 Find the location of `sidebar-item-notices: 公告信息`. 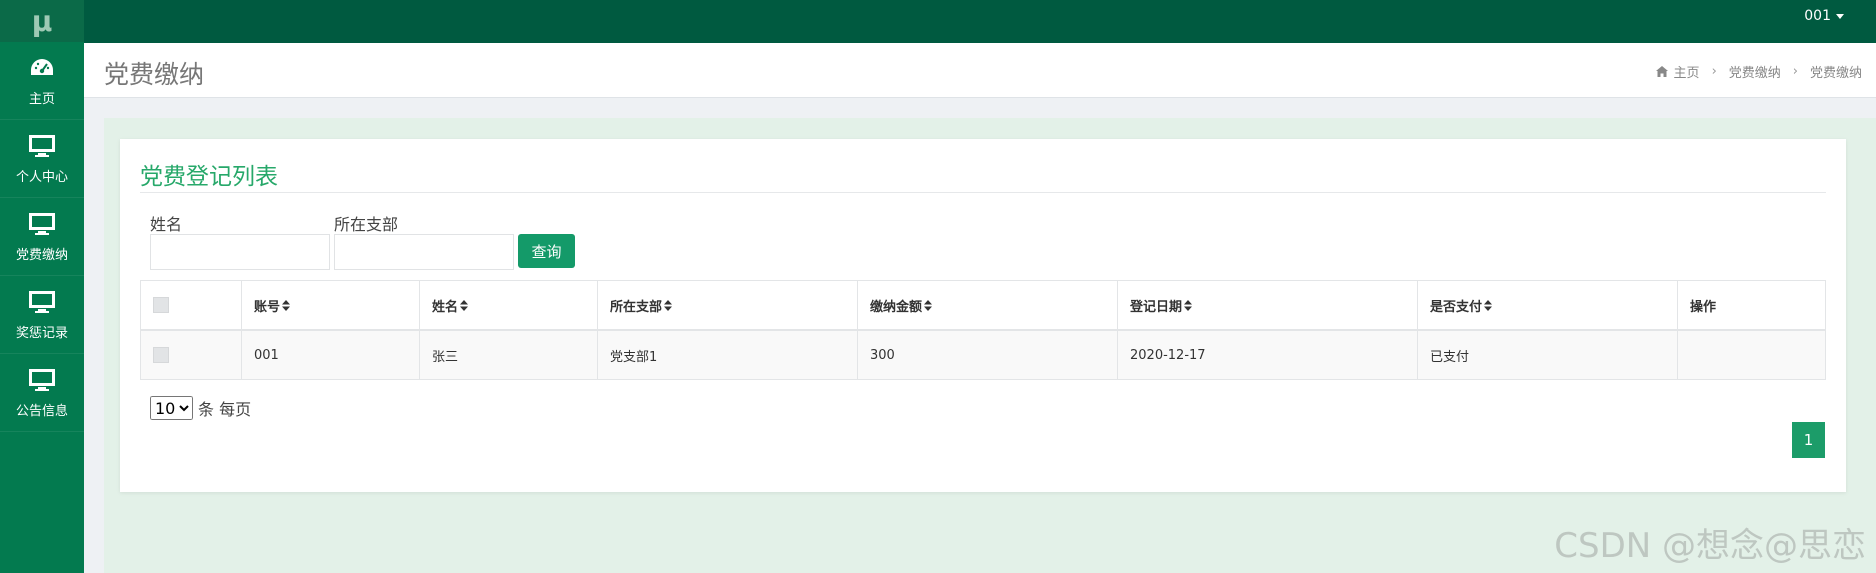

sidebar-item-notices: 公告信息 is located at coordinates (42, 393).